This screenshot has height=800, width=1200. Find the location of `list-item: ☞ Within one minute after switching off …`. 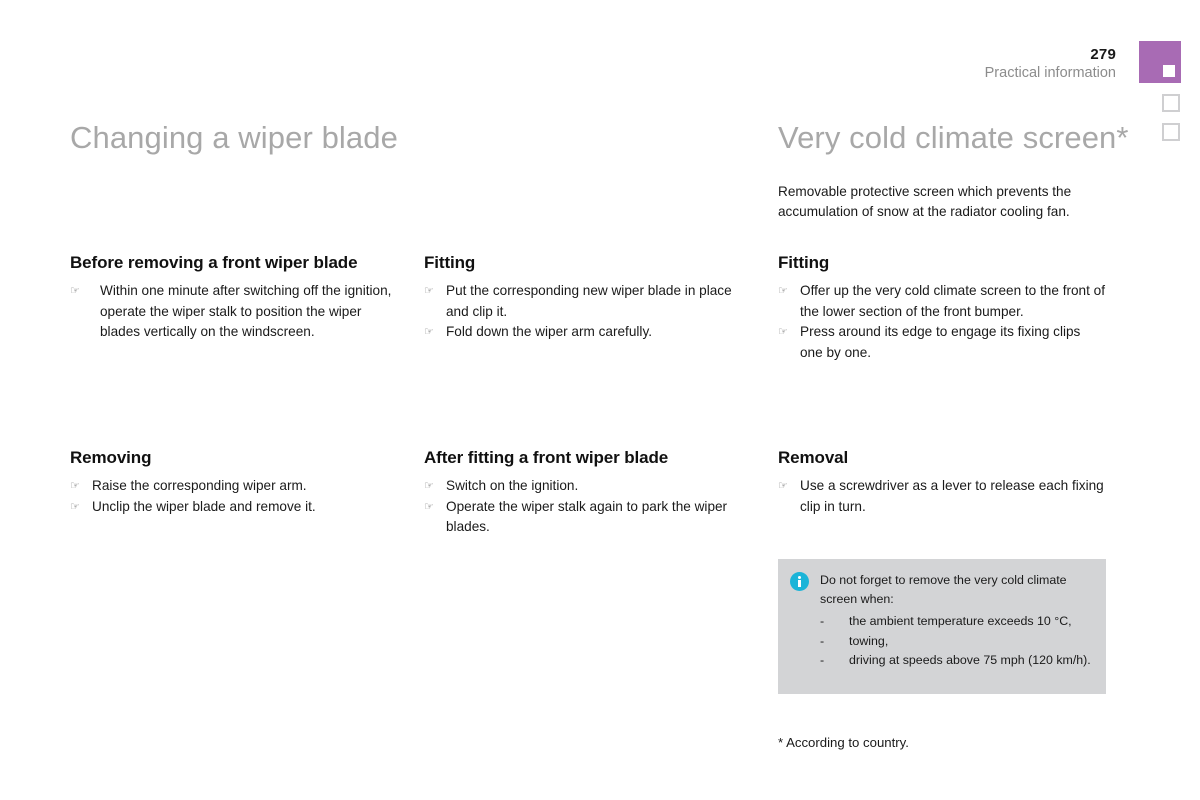

list-item: ☞ Within one minute after switching off … is located at coordinates (235, 312).